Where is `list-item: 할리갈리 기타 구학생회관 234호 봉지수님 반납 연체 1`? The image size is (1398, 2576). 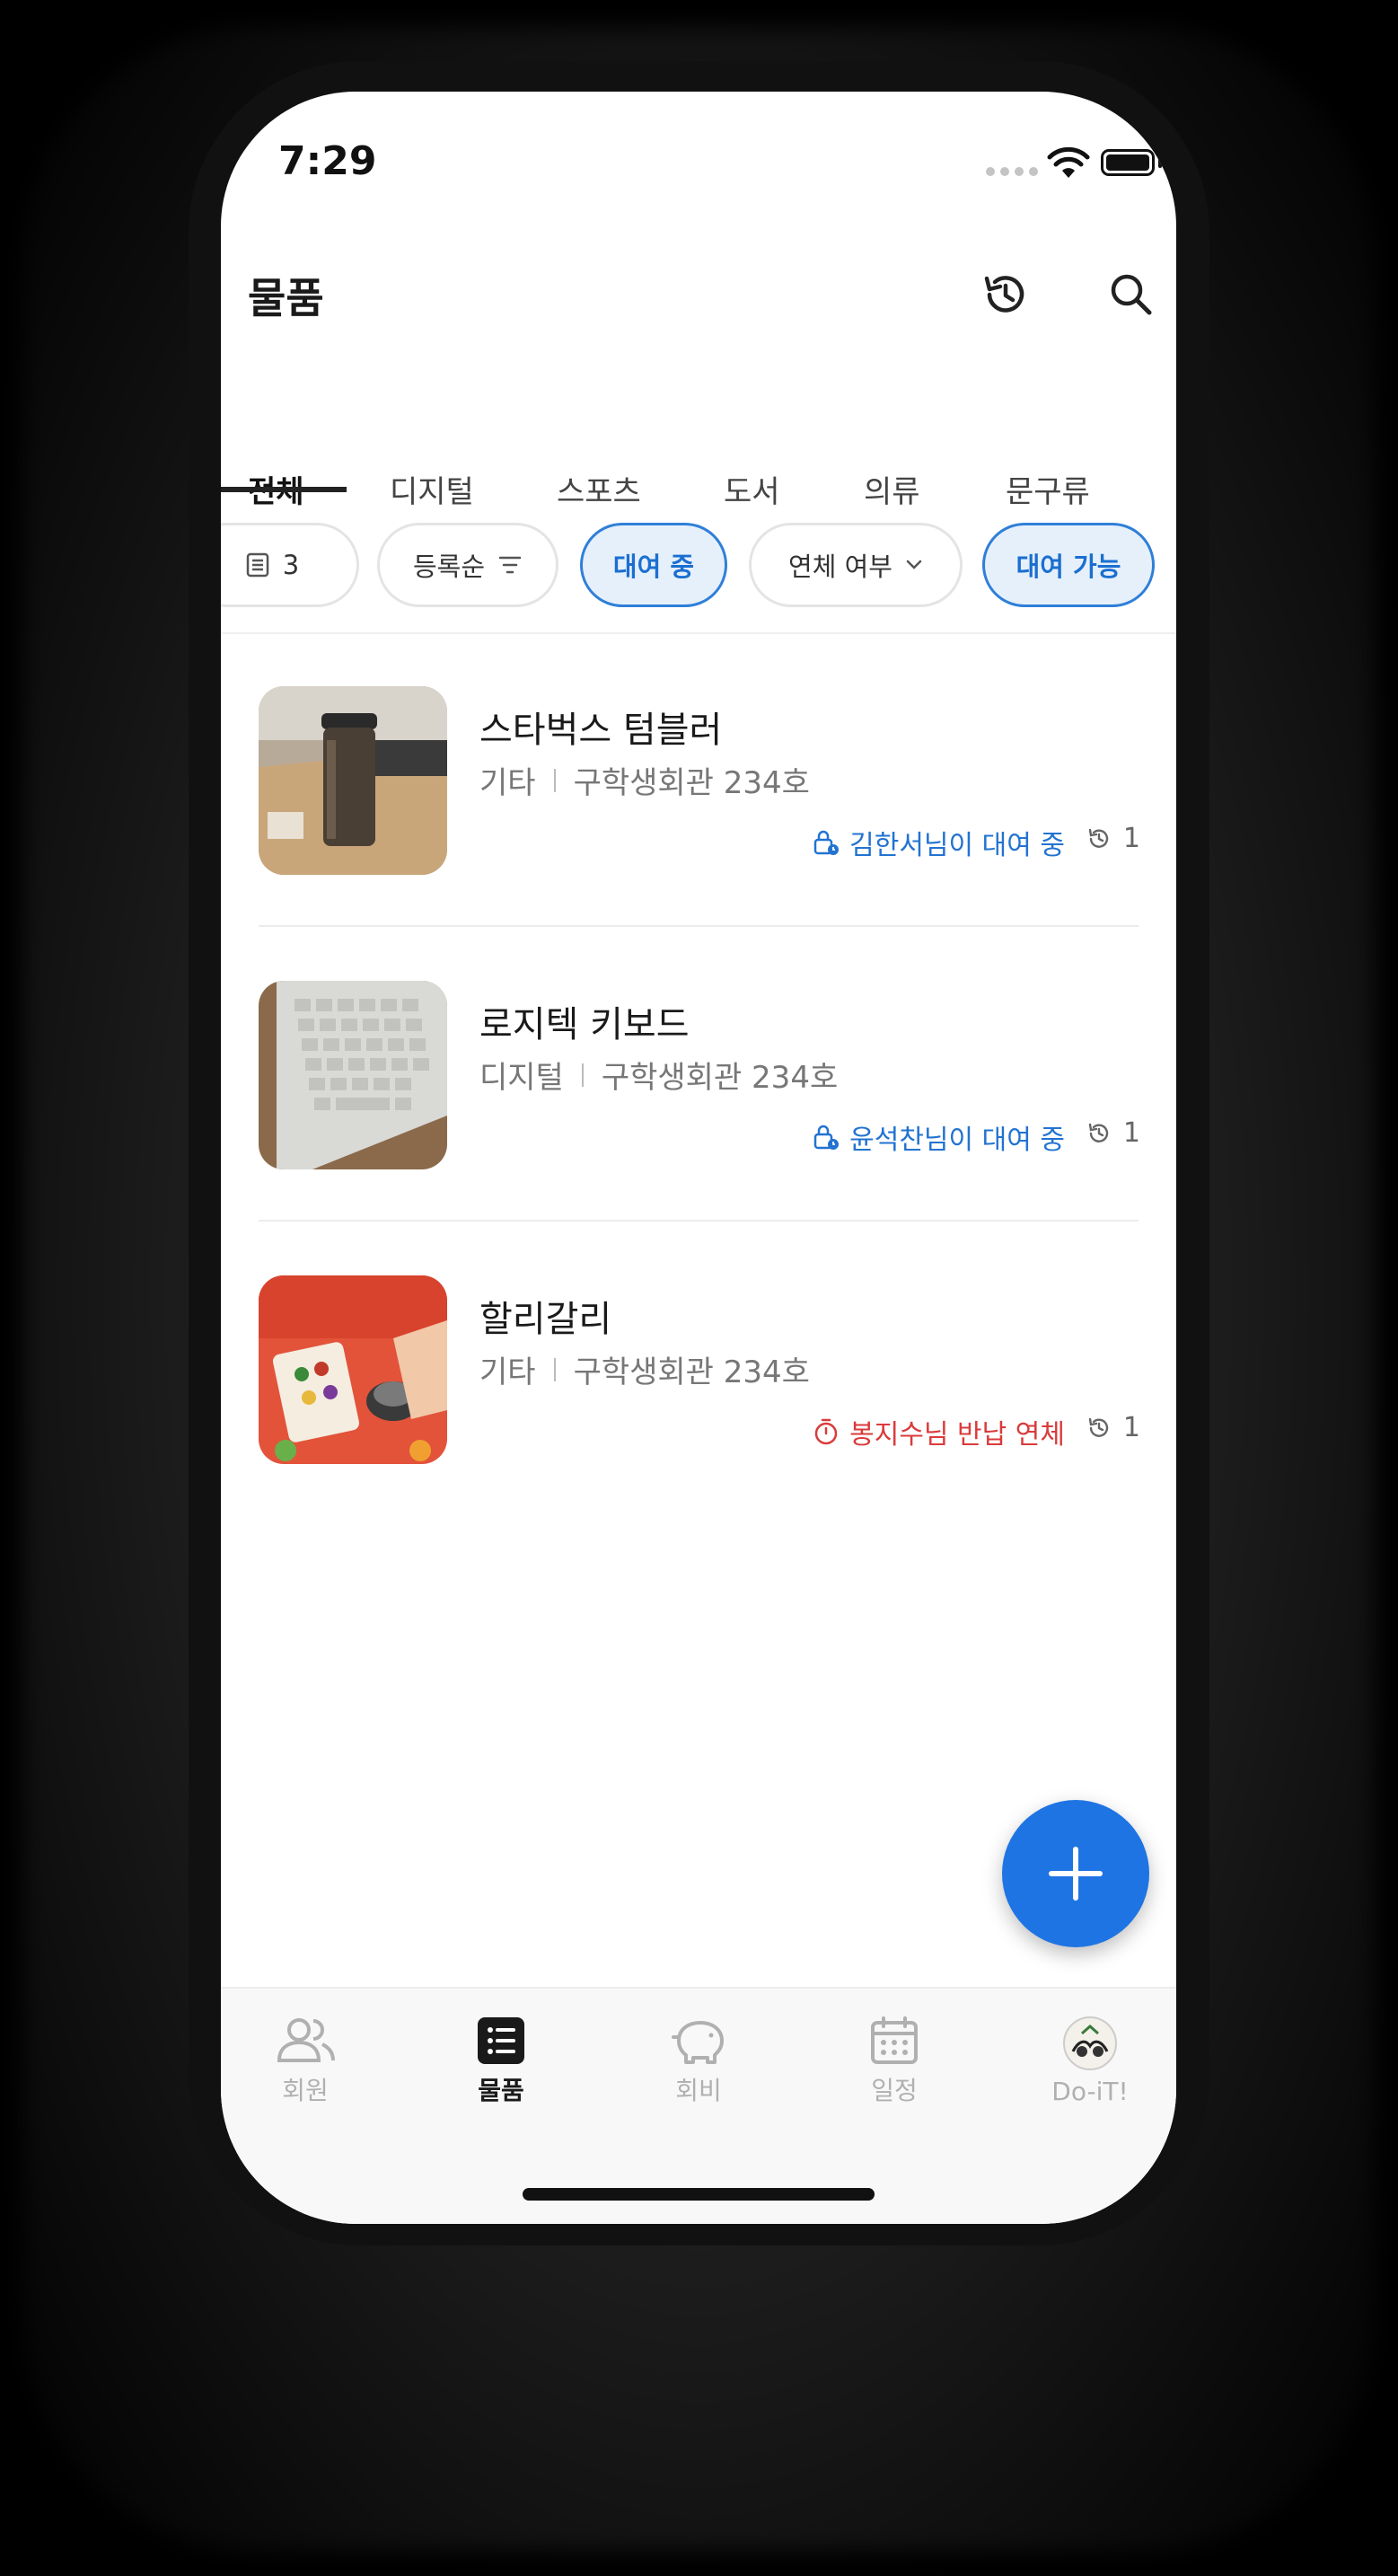
list-item: 할리갈리 기타 구학생회관 234호 봉지수님 반납 연체 1 is located at coordinates (698, 1378).